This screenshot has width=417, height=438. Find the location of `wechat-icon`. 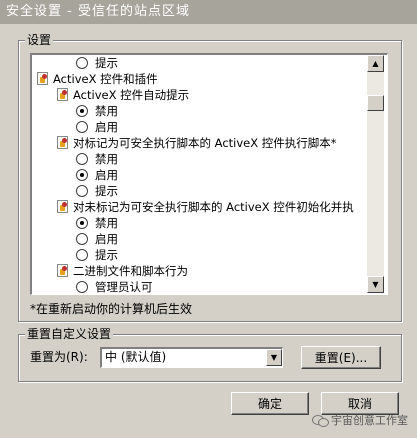

wechat-icon is located at coordinates (320, 420).